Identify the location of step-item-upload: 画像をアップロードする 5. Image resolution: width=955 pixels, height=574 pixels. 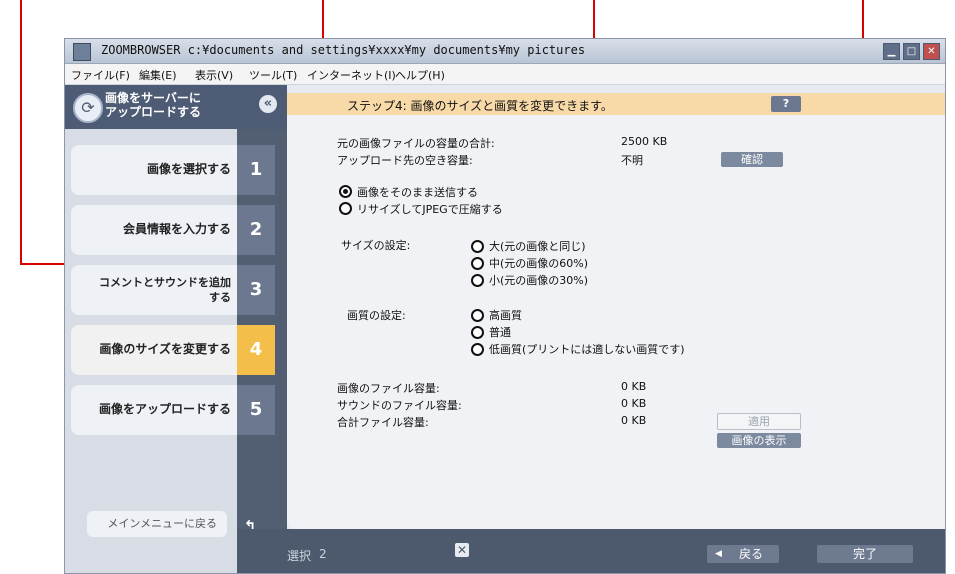
(173, 410).